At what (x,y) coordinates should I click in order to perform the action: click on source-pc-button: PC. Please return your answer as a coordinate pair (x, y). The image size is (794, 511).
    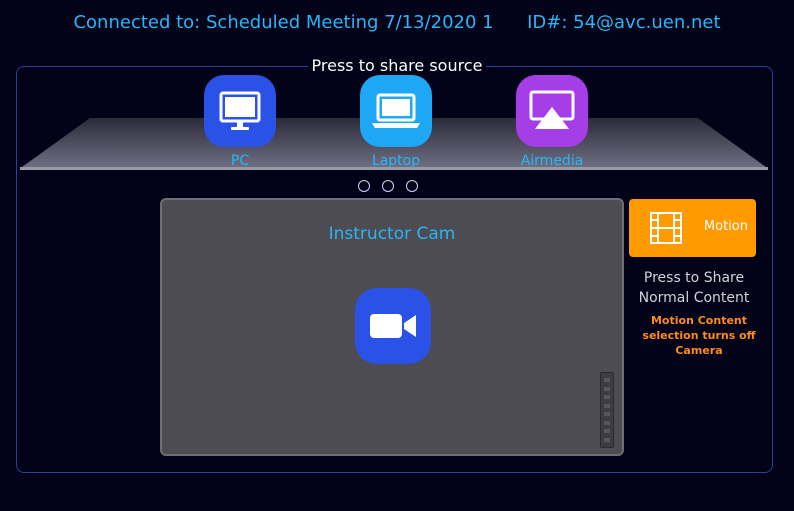
    Looking at the image, I should click on (240, 122).